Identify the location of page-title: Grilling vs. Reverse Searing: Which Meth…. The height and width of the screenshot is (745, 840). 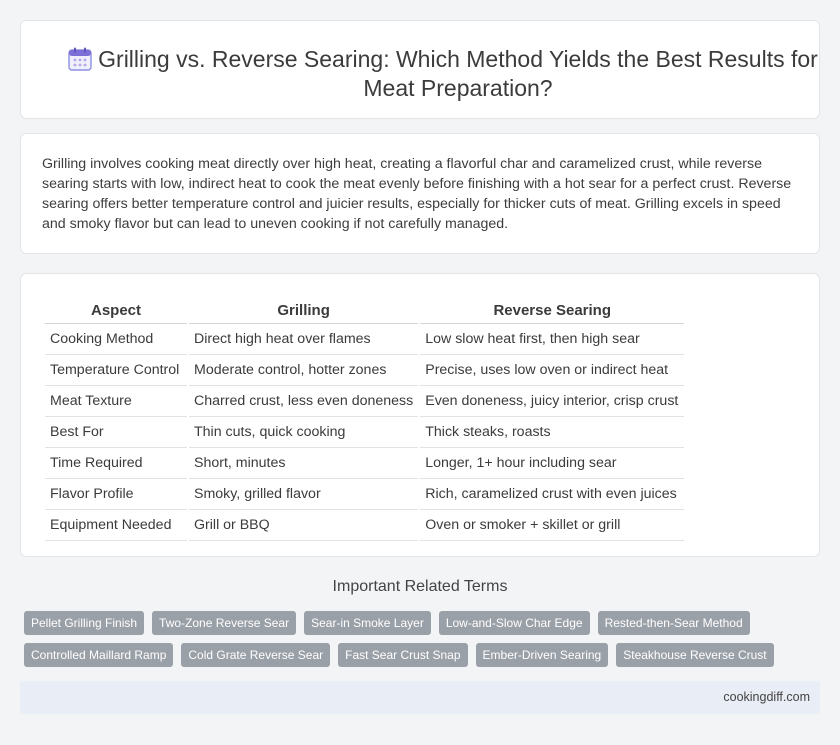
(458, 73).